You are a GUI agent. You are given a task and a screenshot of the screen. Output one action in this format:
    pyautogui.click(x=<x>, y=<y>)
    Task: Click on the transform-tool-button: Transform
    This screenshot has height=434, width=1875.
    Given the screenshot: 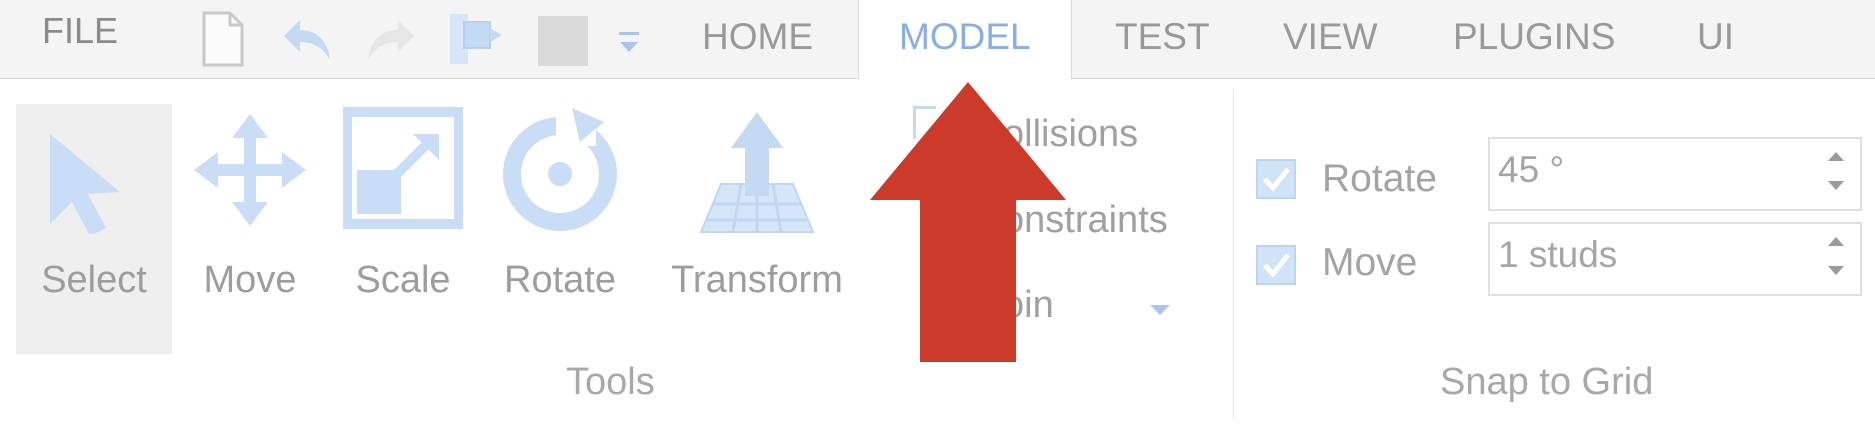 What is the action you would take?
    pyautogui.click(x=757, y=229)
    